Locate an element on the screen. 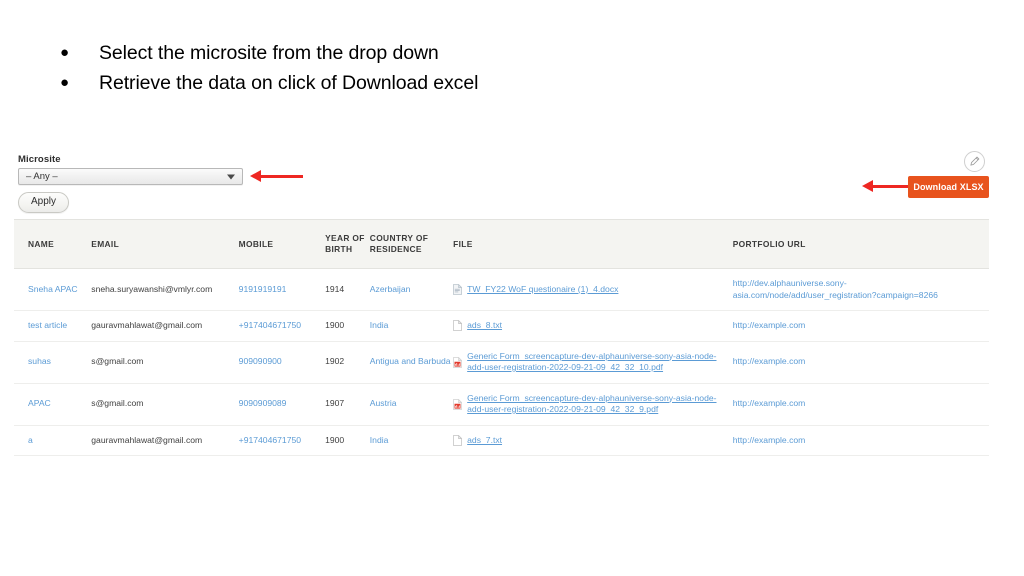 The height and width of the screenshot is (576, 1024). cell-year-of-birth: 1902 is located at coordinates (347, 362).